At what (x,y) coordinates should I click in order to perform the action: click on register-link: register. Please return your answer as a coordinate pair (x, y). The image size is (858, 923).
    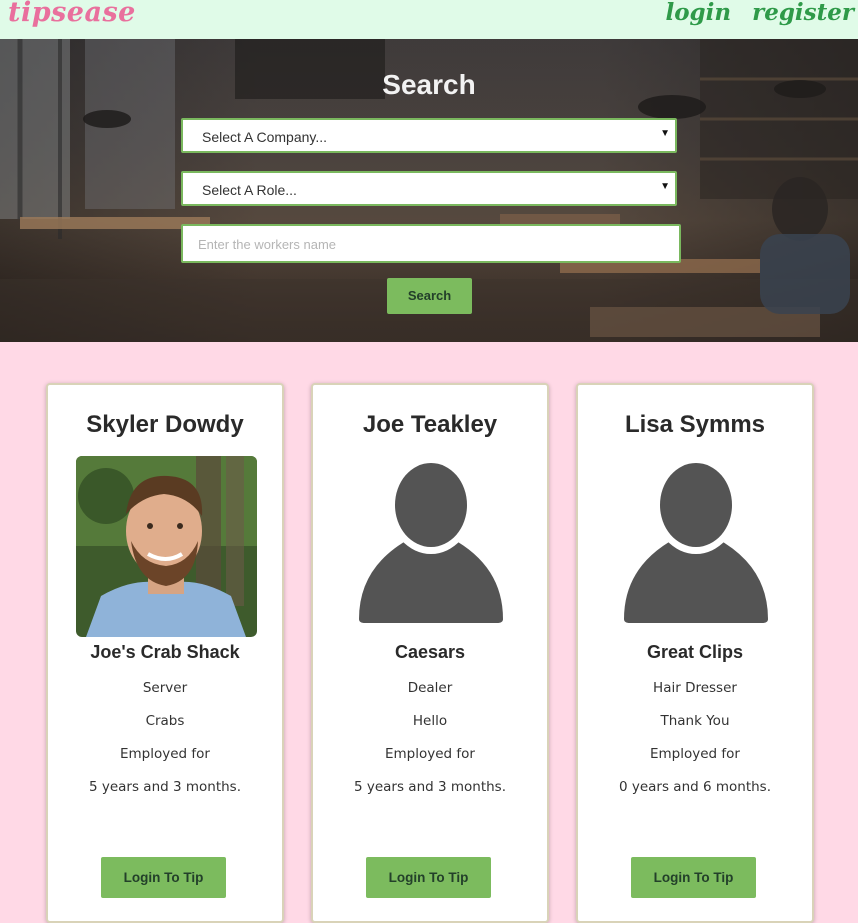
    Looking at the image, I should click on (803, 13).